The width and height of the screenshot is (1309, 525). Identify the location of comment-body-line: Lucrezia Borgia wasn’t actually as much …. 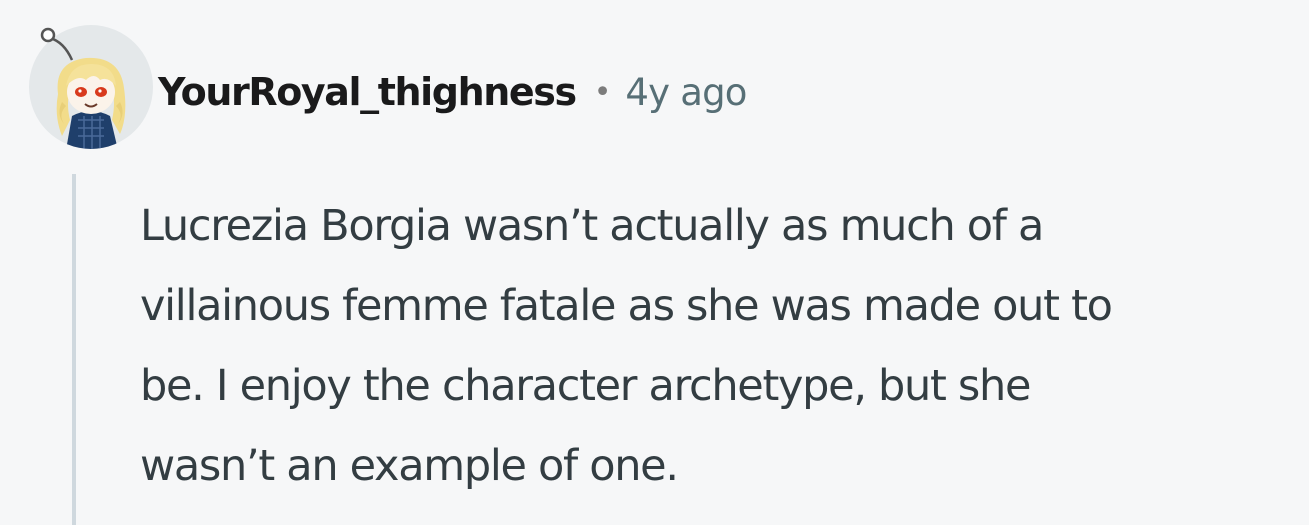
(592, 226).